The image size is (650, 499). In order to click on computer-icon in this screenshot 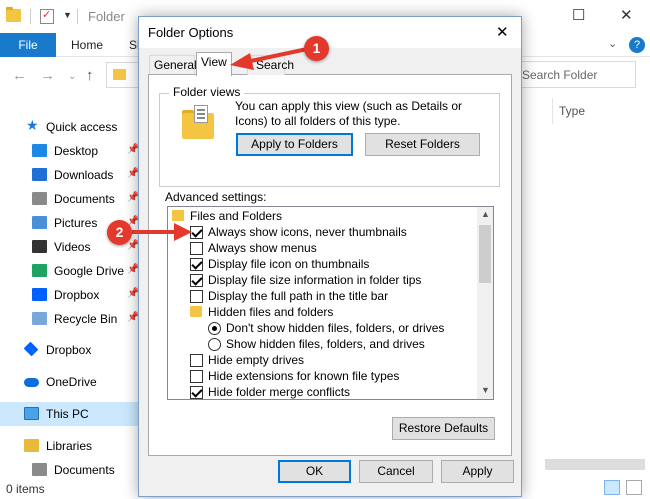, I will do `click(31, 413)`.